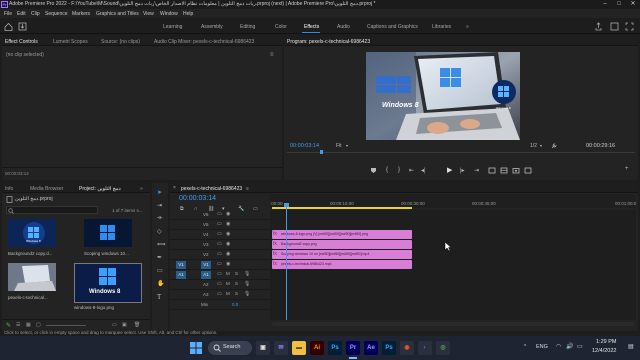  What do you see at coordinates (373, 170) in the screenshot?
I see `add-marker-icon` at bounding box center [373, 170].